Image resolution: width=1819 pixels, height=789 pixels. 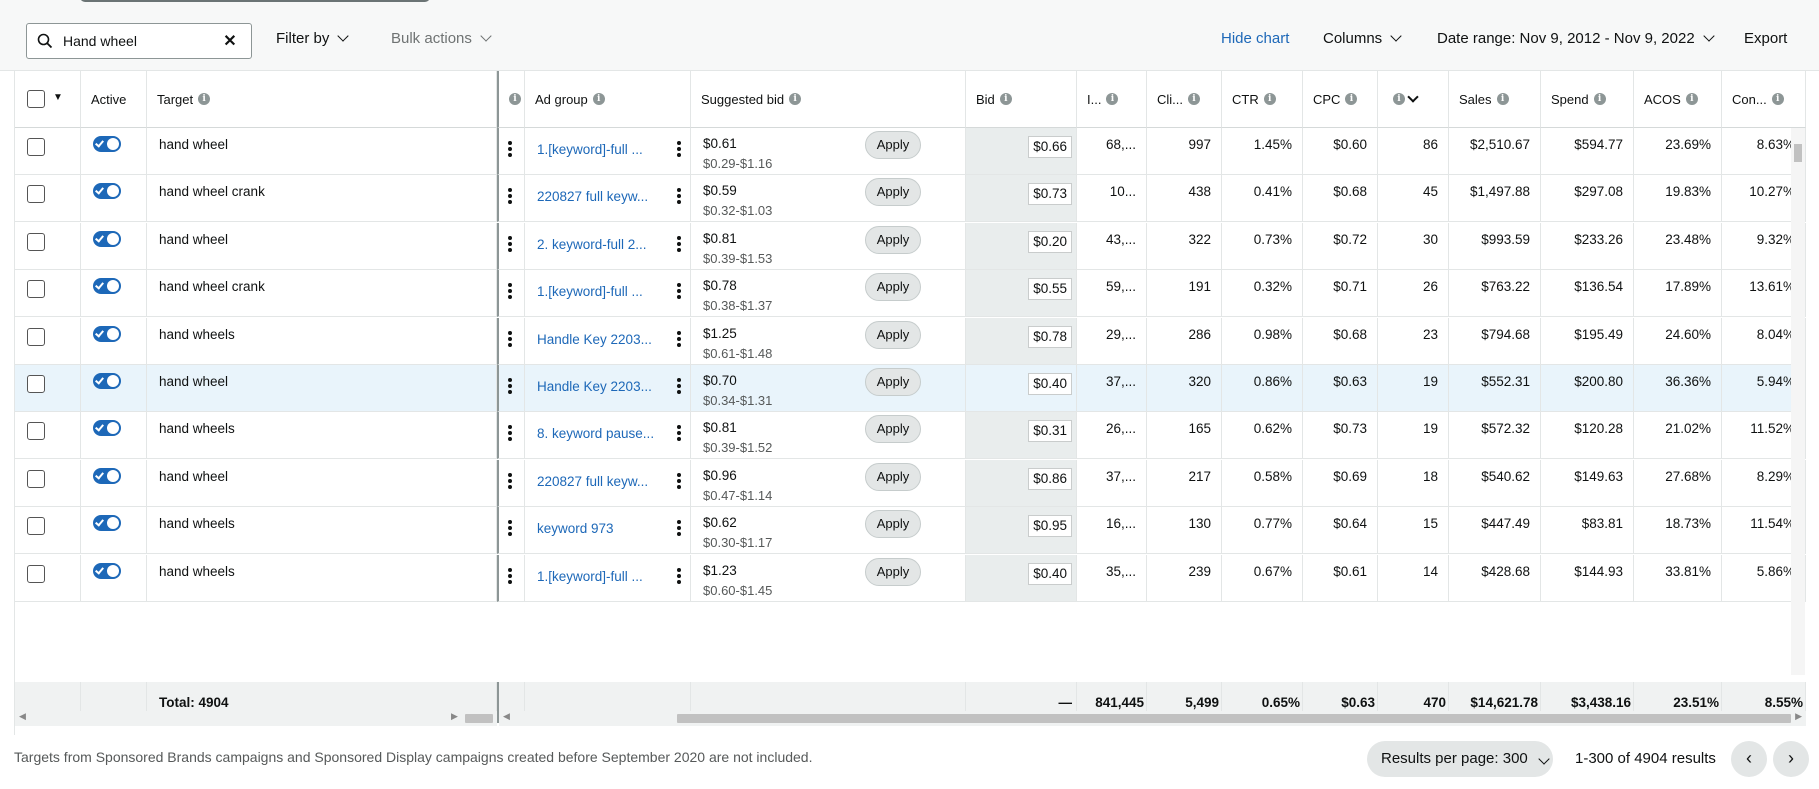 I want to click on filter-by-button: Filter by, so click(x=313, y=38).